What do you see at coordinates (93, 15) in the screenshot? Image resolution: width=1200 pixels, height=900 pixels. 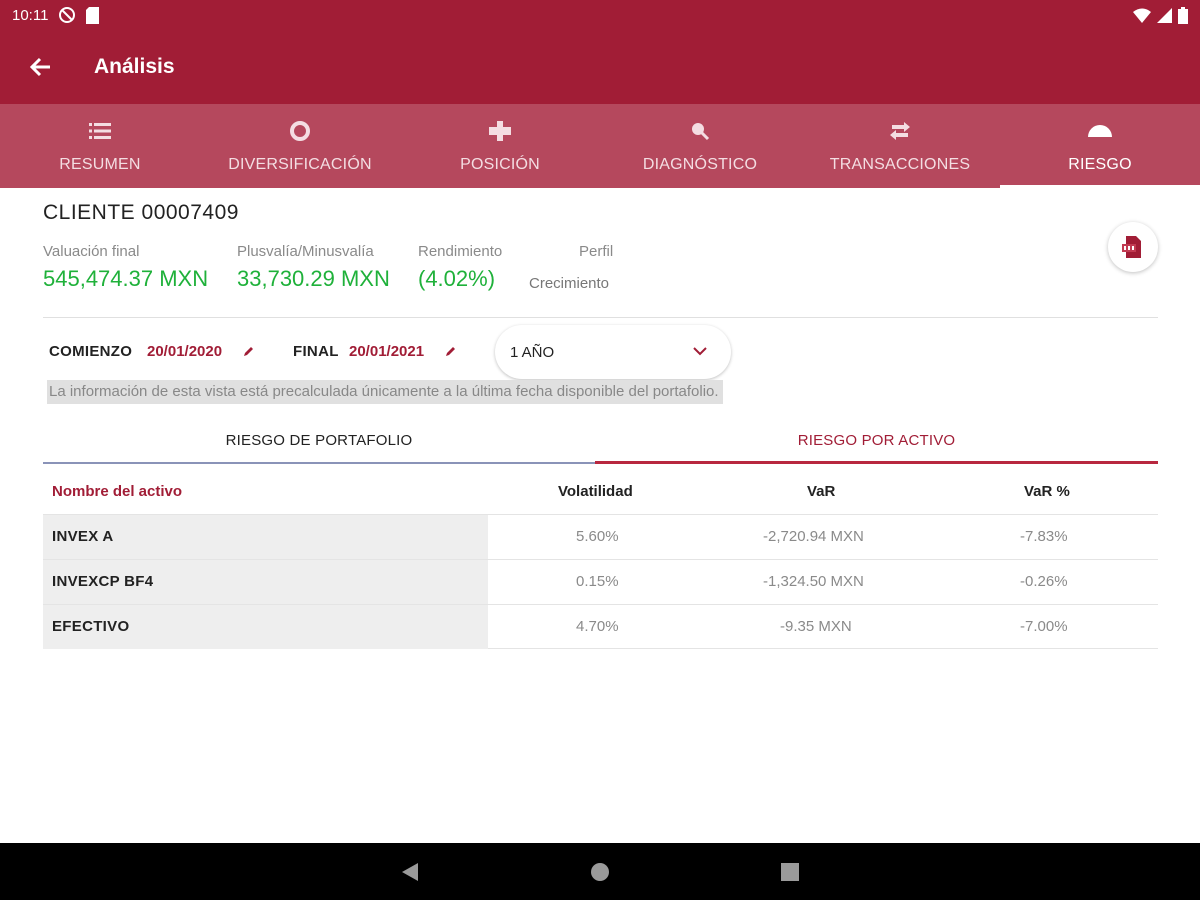 I see `sim-card-icon` at bounding box center [93, 15].